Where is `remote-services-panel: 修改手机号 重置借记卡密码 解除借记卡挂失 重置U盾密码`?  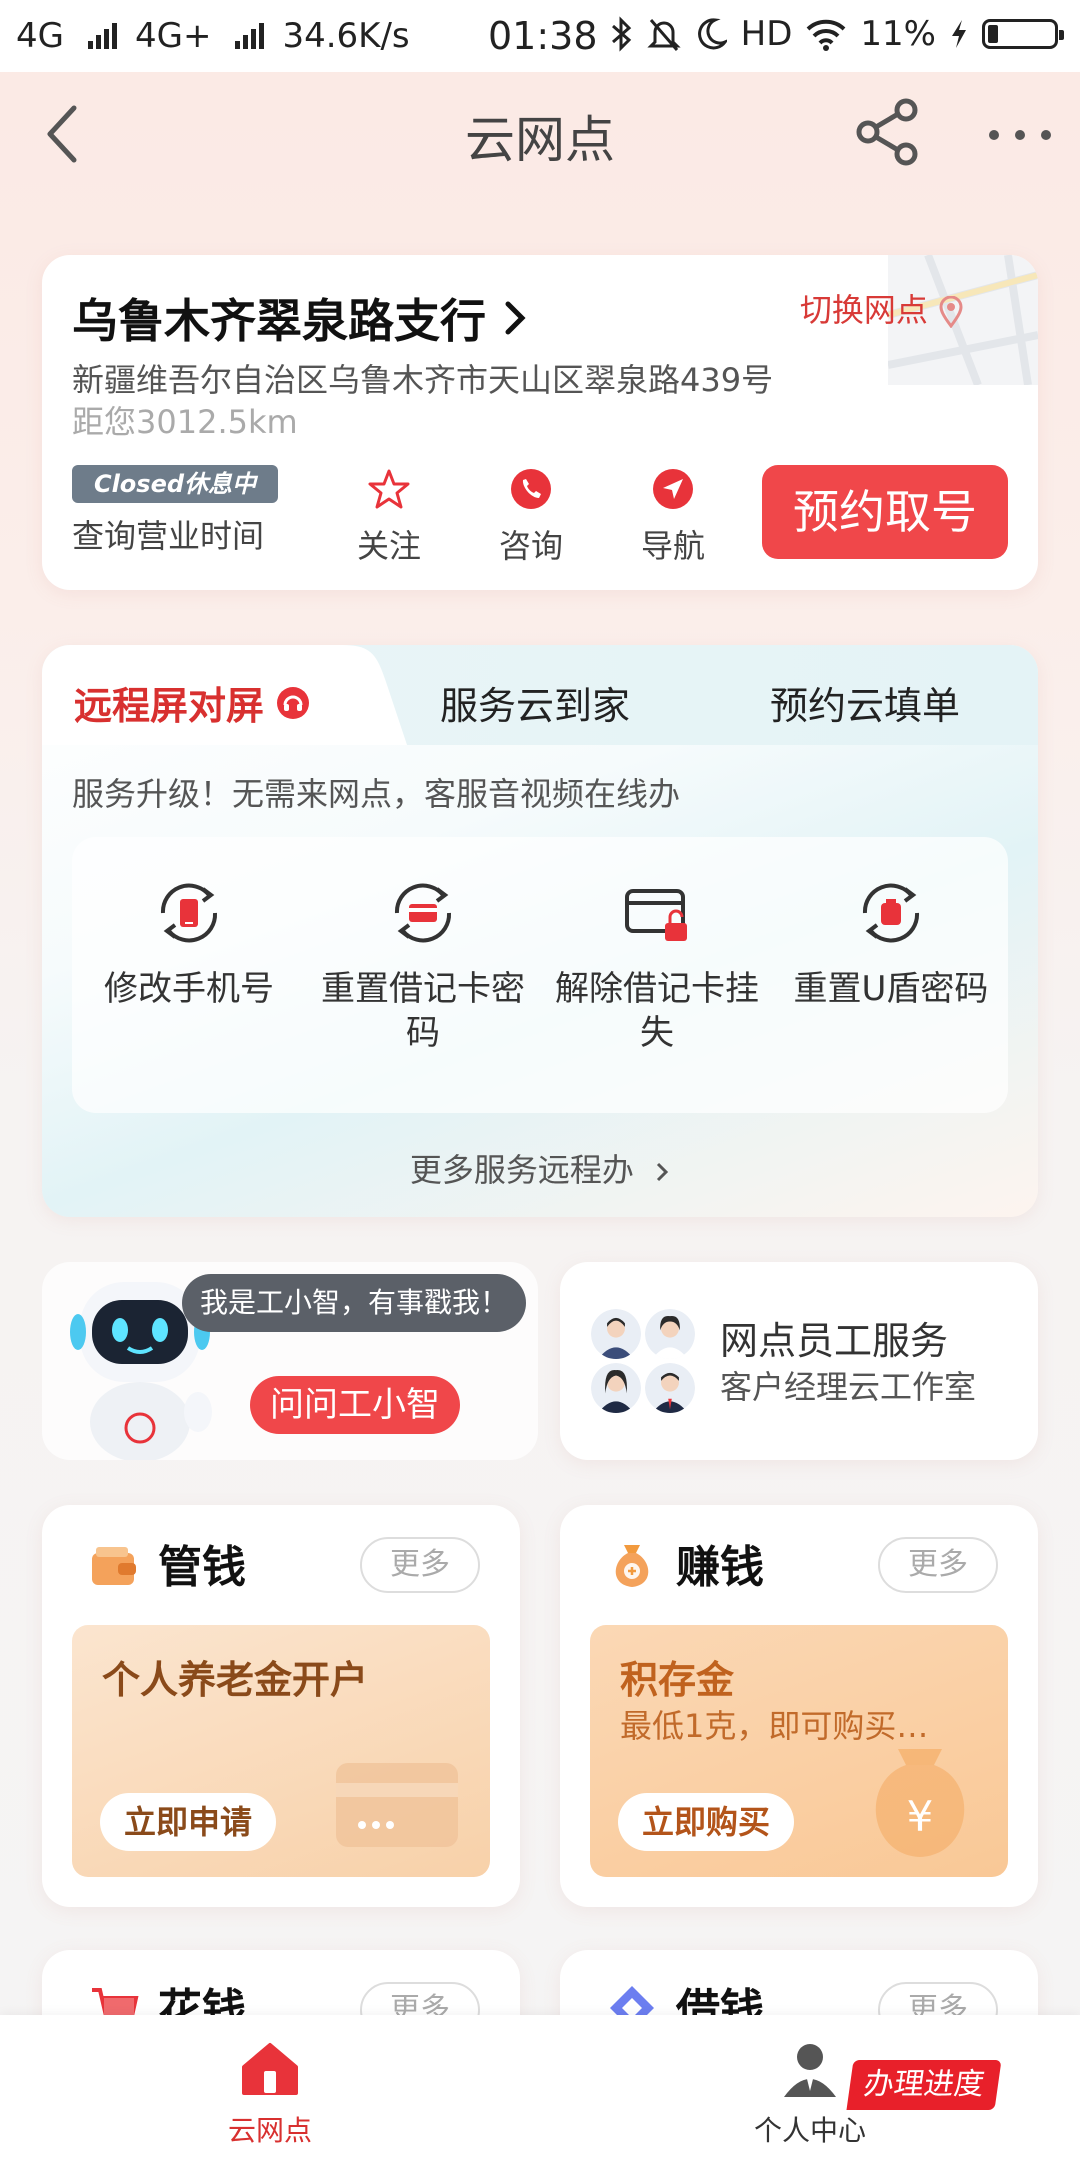
remote-services-panel: 修改手机号 重置借记卡密码 解除借记卡挂失 重置U盾密码 is located at coordinates (540, 975).